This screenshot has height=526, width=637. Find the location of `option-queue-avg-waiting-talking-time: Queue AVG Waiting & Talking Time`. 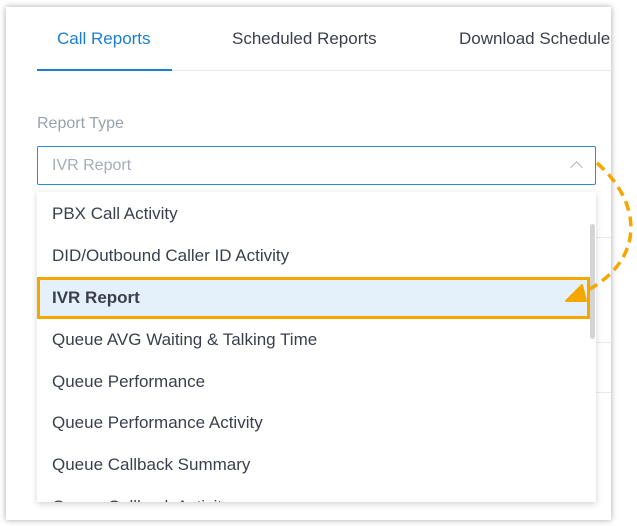

option-queue-avg-waiting-talking-time: Queue AVG Waiting & Talking Time is located at coordinates (313, 340).